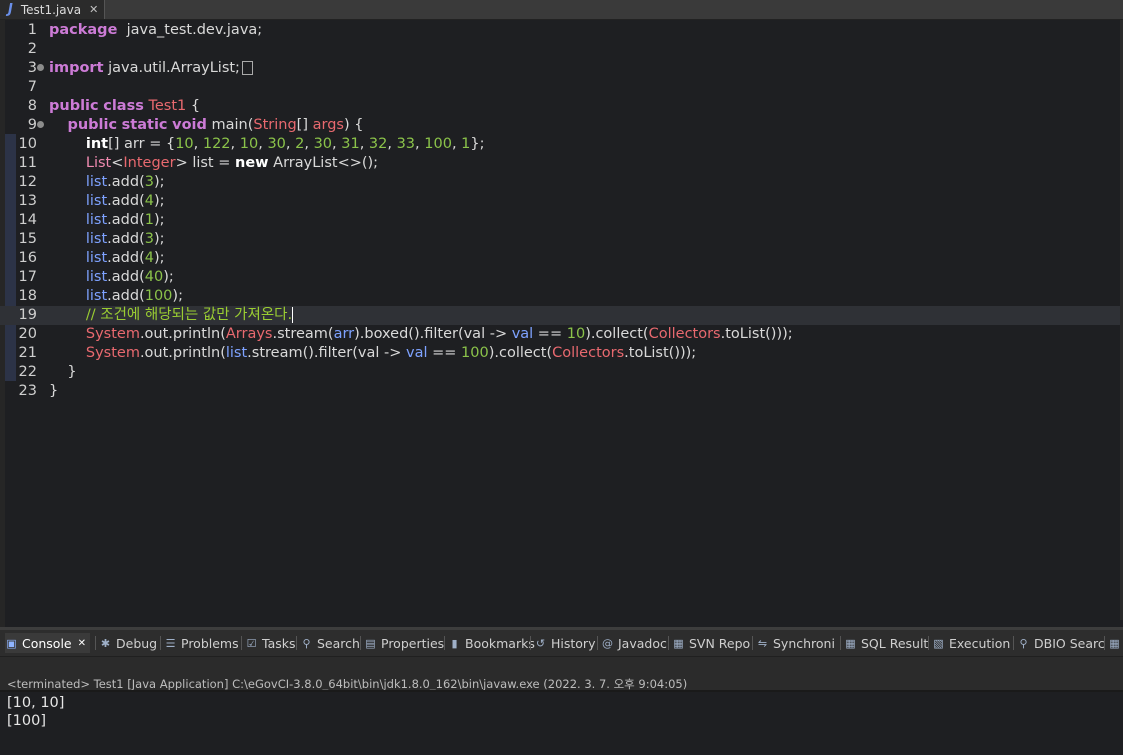 The image size is (1123, 755). I want to click on view-tab-dbio-searc: ⚲ DBIO Searc, so click(1060, 643).